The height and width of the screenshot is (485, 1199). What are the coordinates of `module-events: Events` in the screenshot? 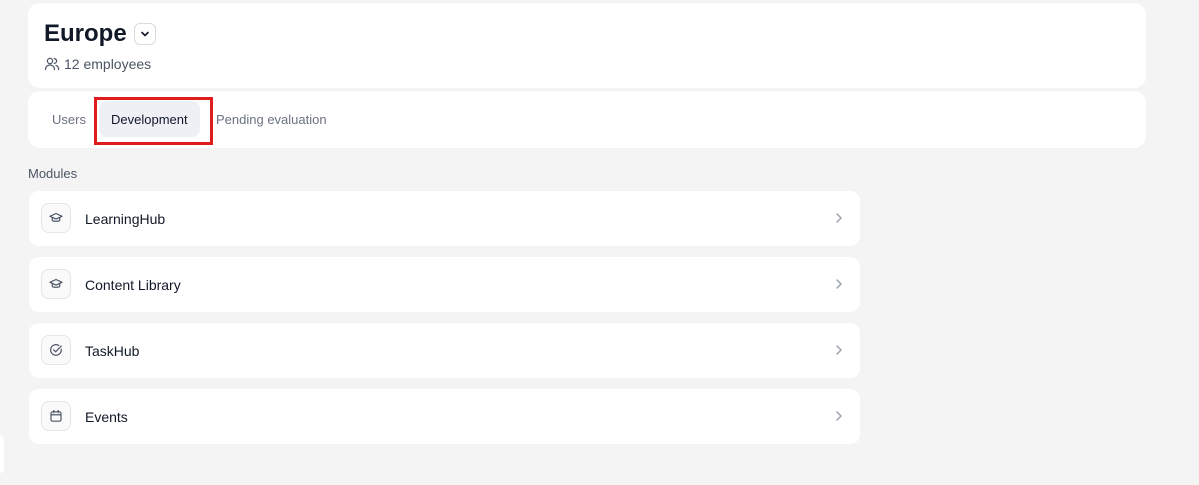 It's located at (444, 416).